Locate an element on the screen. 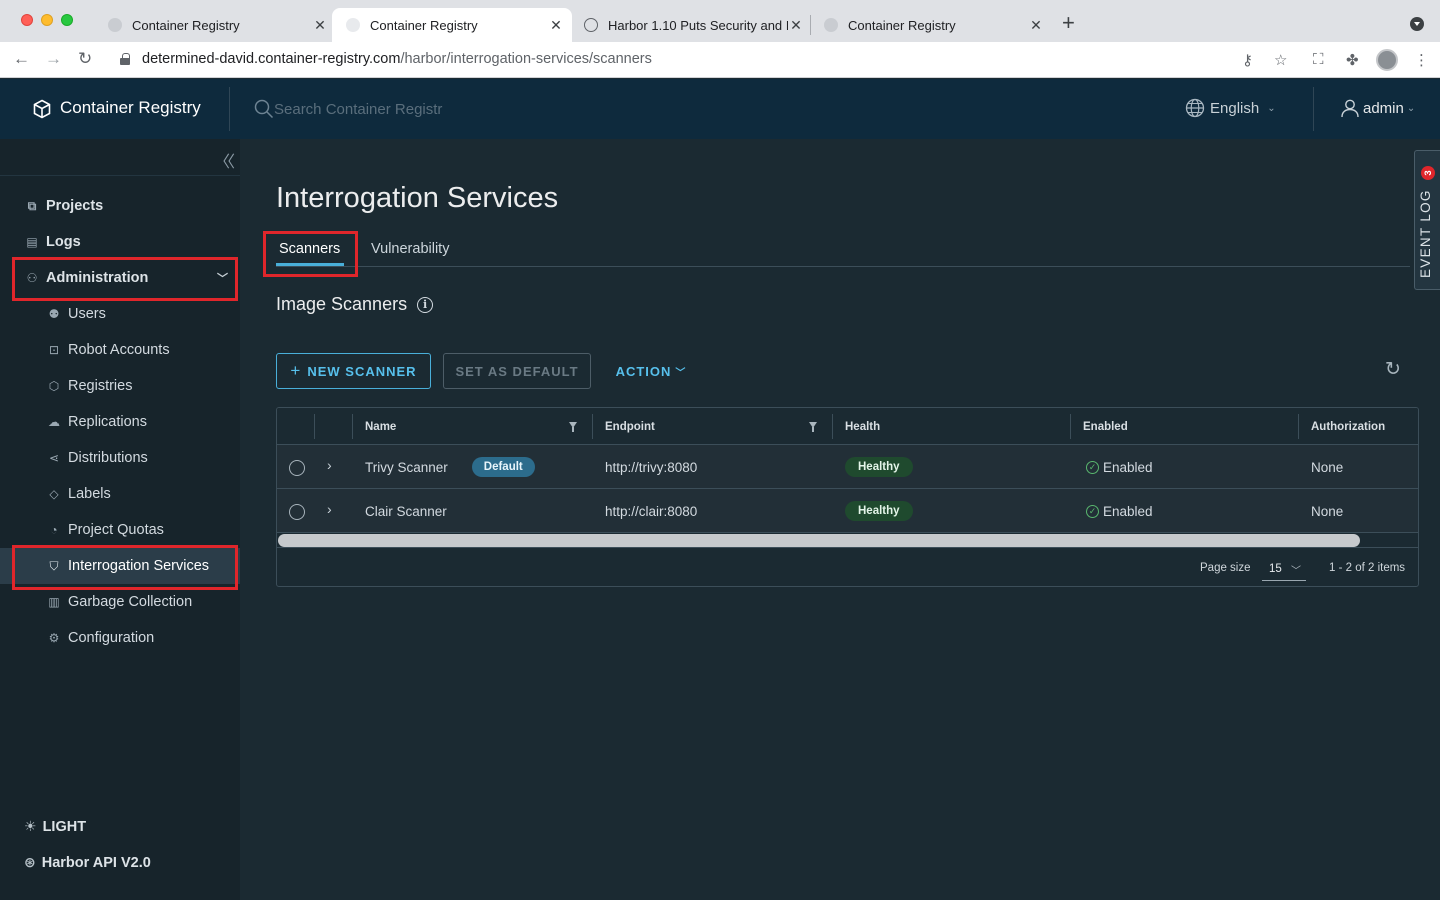 The height and width of the screenshot is (900, 1440). refresh-icon: ↻ is located at coordinates (1393, 369).